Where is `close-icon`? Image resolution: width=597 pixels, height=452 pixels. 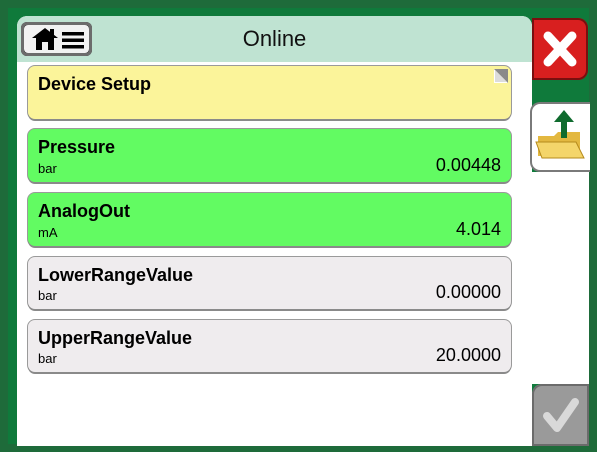 close-icon is located at coordinates (560, 49).